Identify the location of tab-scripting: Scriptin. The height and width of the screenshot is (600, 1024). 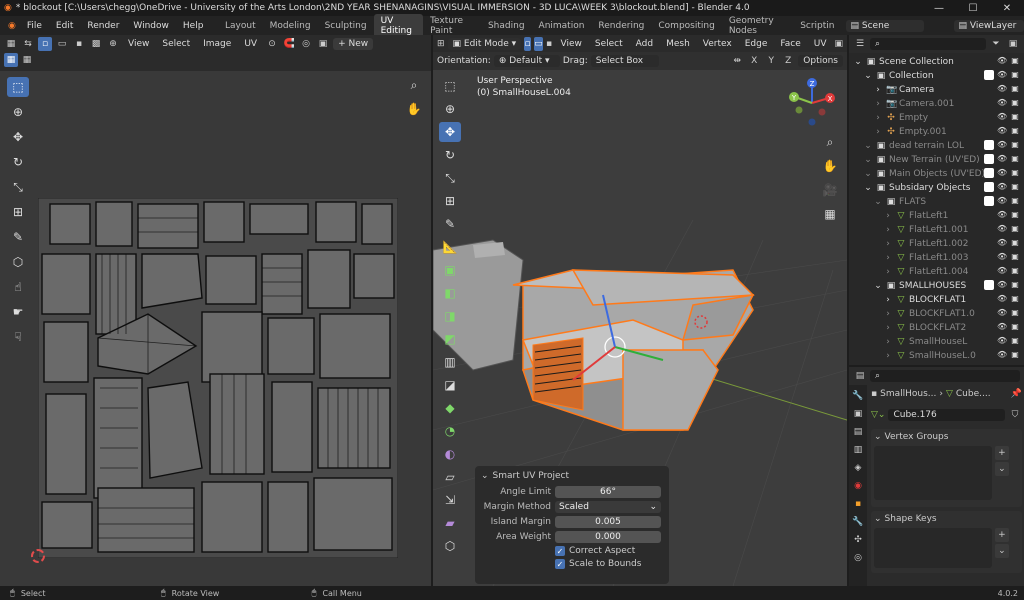
(817, 26).